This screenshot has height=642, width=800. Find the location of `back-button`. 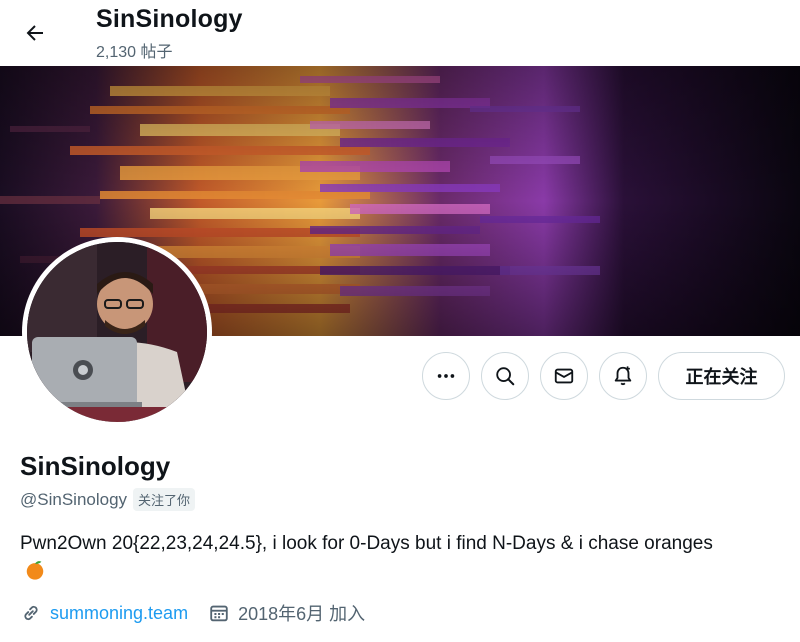

back-button is located at coordinates (35, 33).